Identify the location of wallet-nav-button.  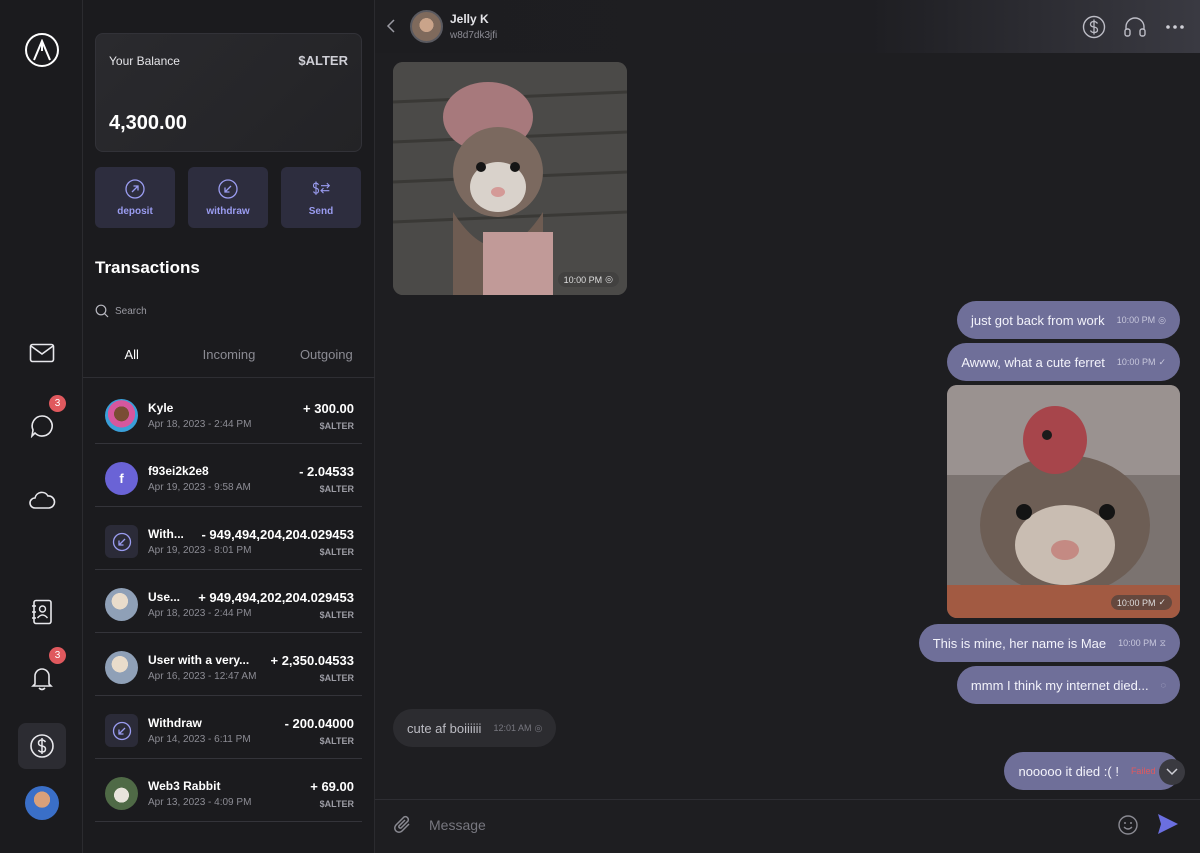
(42, 746).